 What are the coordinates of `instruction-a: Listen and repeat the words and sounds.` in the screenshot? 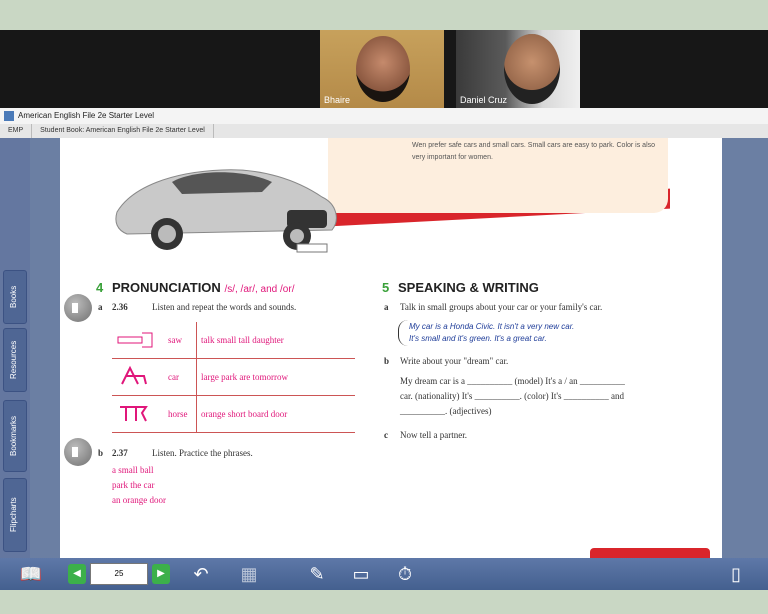 It's located at (224, 307).